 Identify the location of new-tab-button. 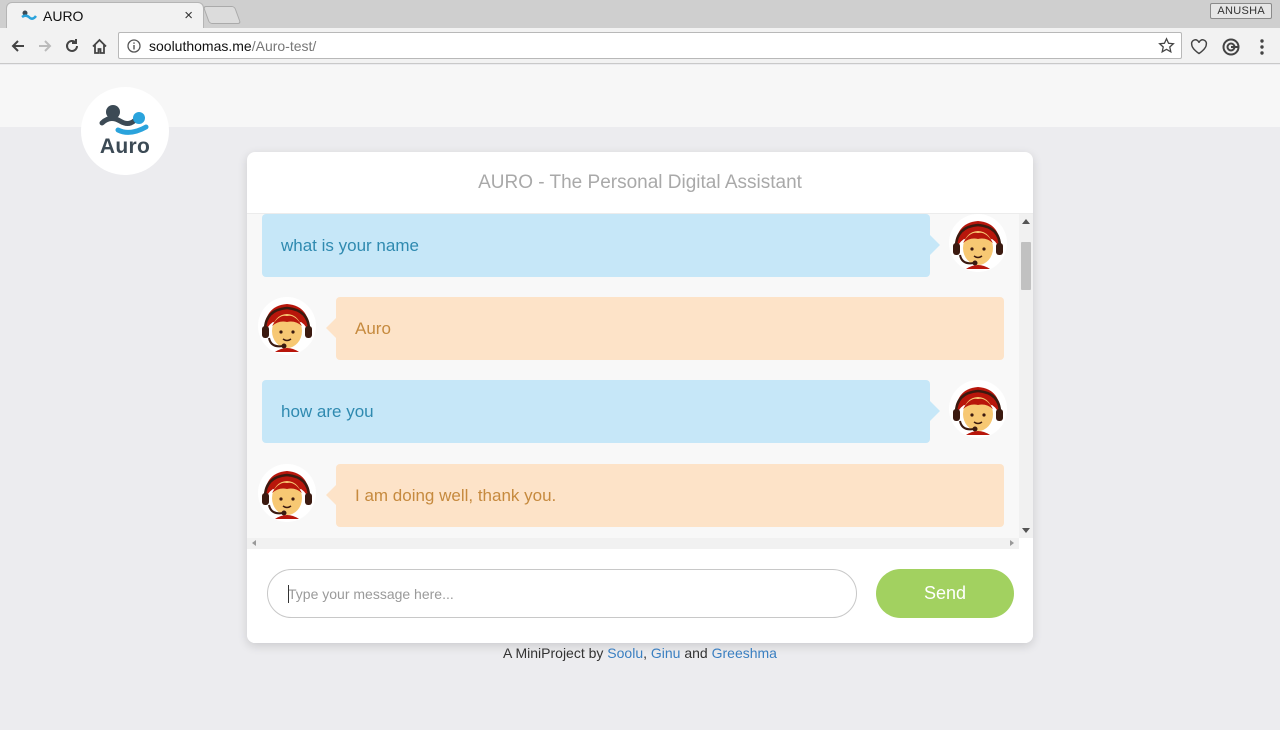
(222, 15).